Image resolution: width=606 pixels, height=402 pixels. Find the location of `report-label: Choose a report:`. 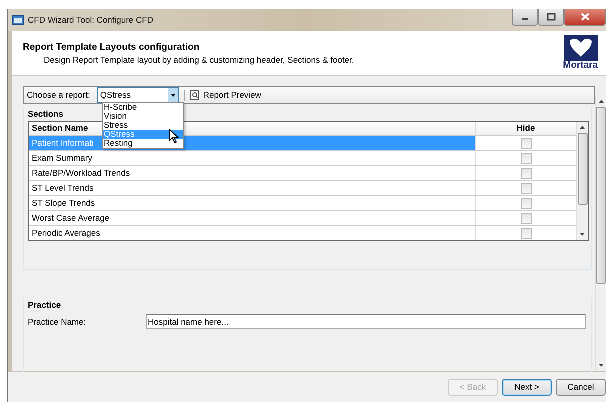

report-label: Choose a report: is located at coordinates (58, 95).